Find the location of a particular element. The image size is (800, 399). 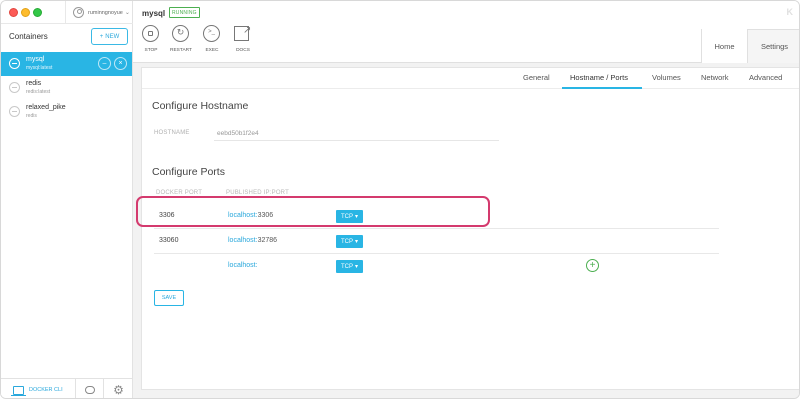

exec-icon: >_ is located at coordinates (211, 32).